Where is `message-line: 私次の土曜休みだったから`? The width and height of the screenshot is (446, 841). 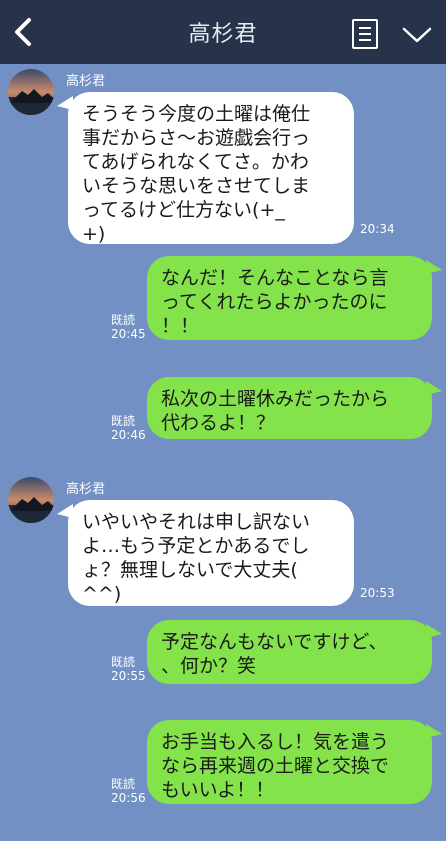 message-line: 私次の土曜休みだったから is located at coordinates (275, 399).